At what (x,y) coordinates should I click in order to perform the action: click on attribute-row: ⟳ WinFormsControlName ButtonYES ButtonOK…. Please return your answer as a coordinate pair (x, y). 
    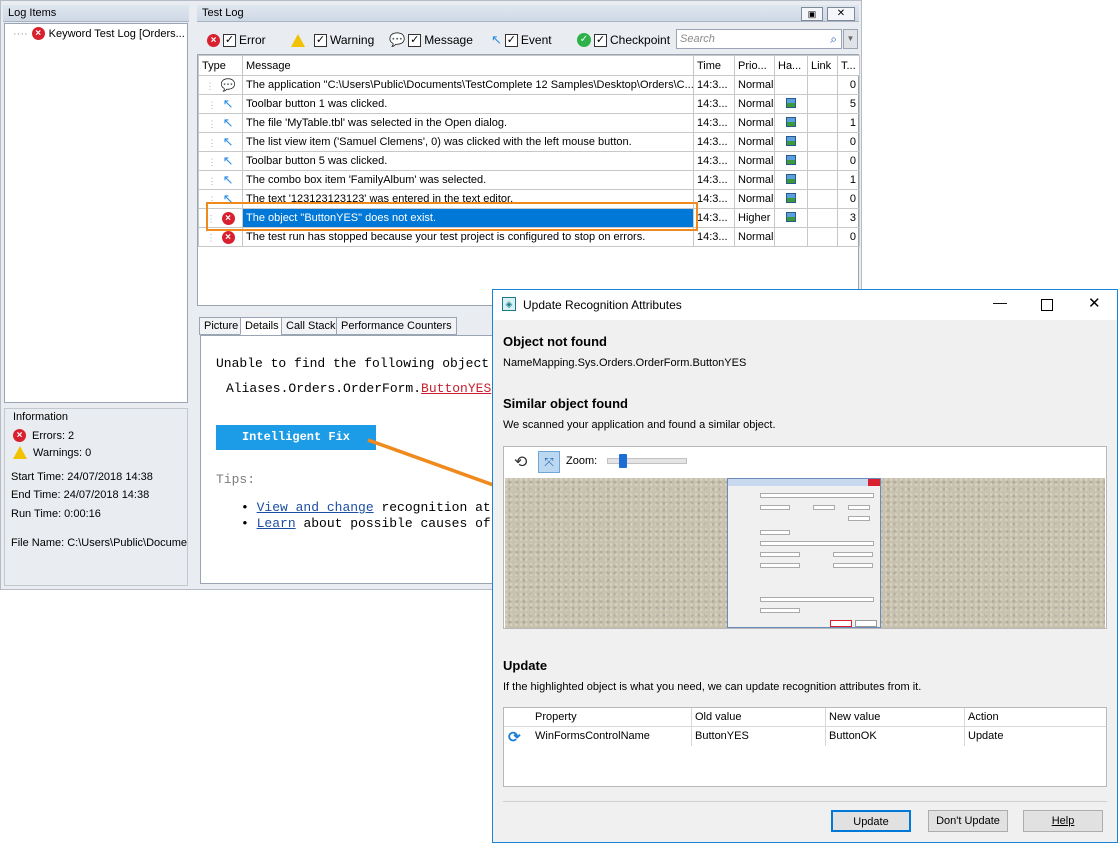
    Looking at the image, I should click on (805, 736).